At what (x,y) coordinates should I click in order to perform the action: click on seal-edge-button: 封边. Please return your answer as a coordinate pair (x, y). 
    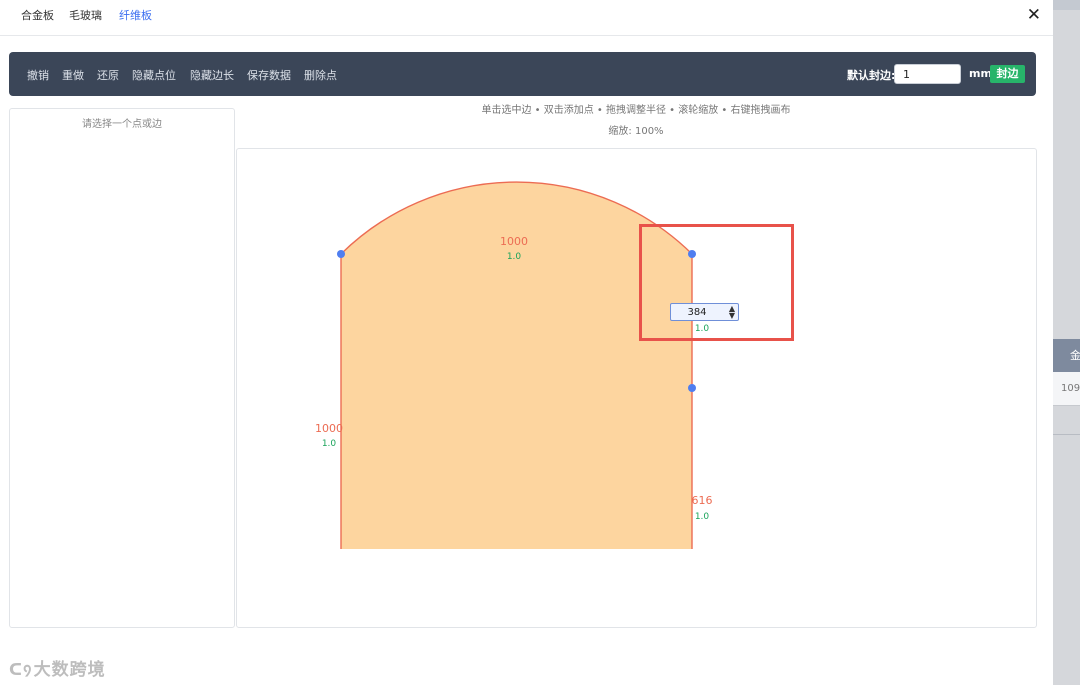
    Looking at the image, I should click on (1007, 74).